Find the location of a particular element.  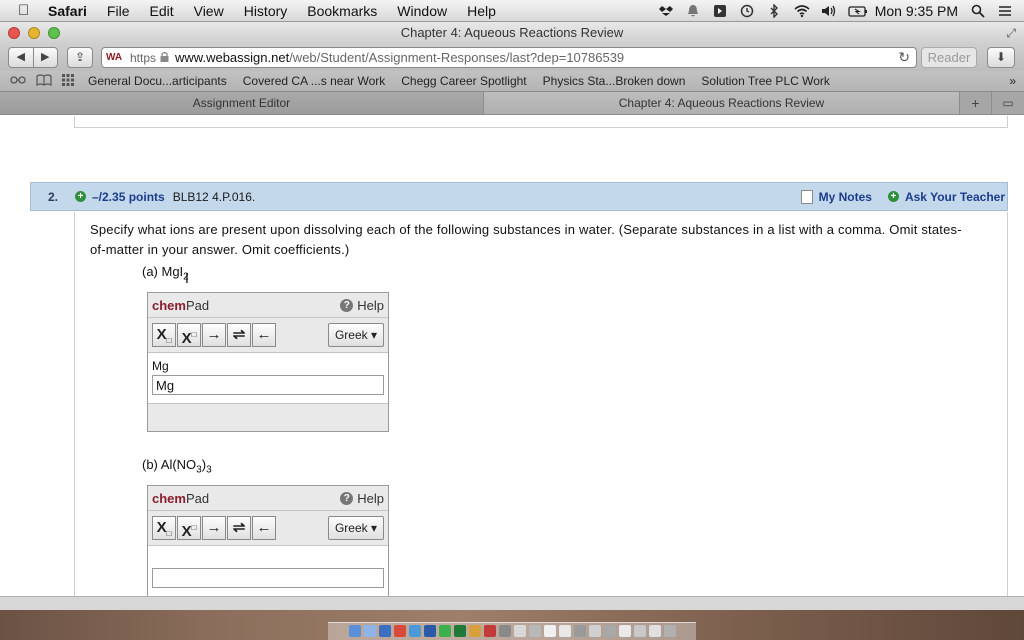

answer-input-a is located at coordinates (268, 385).